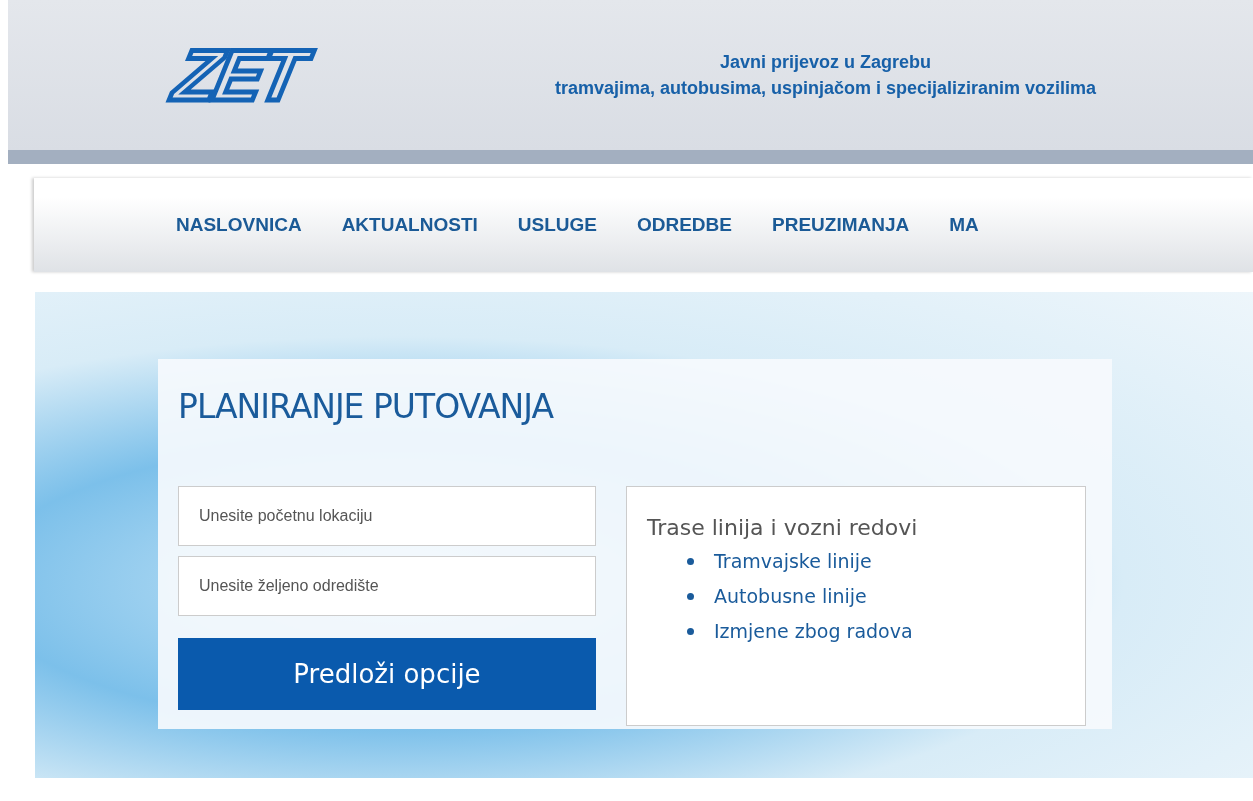 This screenshot has width=1253, height=801. Describe the element at coordinates (557, 225) in the screenshot. I see `nav-link: USLUGE` at that location.